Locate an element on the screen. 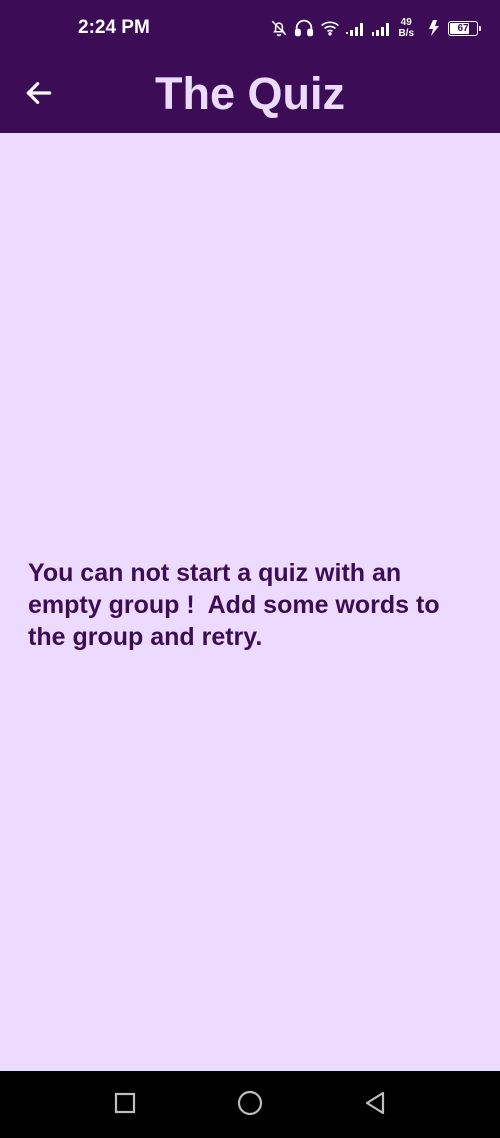 The height and width of the screenshot is (1138, 500). status-time: 2:24 PM is located at coordinates (114, 27).